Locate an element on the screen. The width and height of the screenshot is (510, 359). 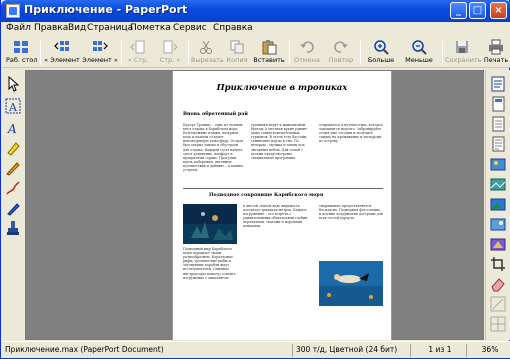
prev-page-label: « Стр. is located at coordinates (138, 60).